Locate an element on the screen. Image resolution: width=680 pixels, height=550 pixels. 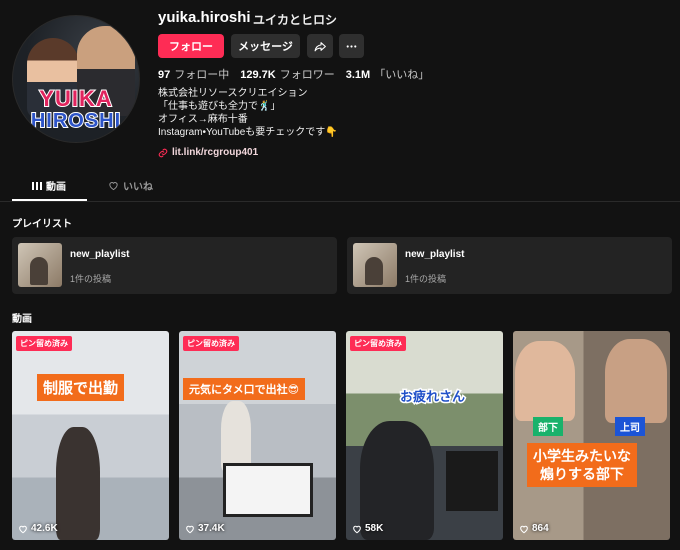
video-views: 42.6K is located at coordinates (38, 528).